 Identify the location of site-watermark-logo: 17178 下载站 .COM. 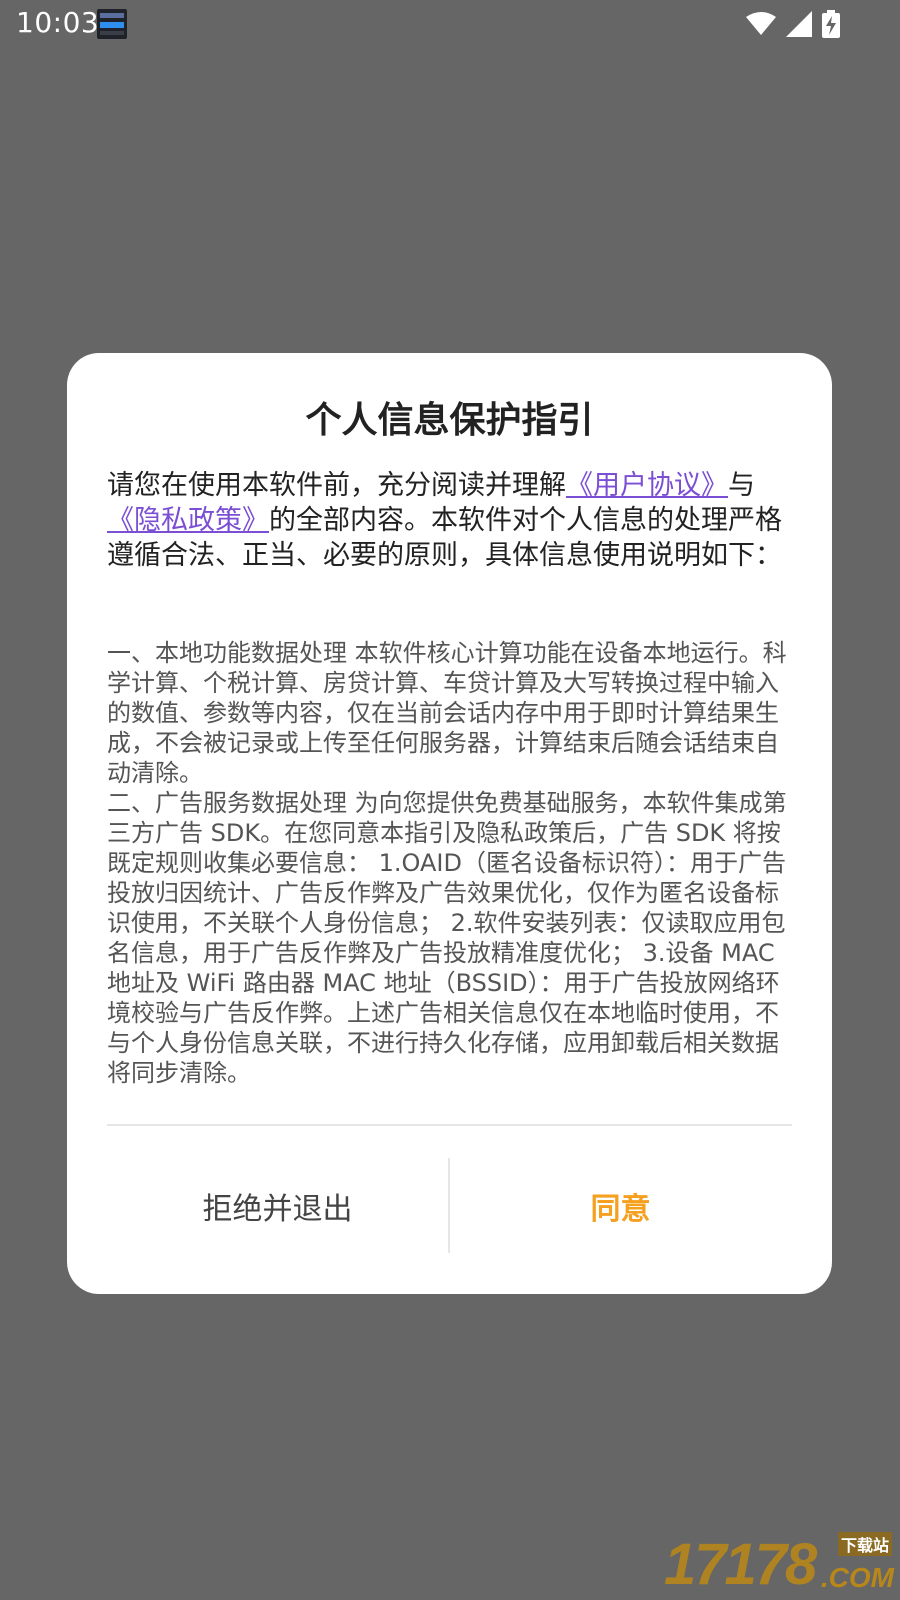
(779, 1565).